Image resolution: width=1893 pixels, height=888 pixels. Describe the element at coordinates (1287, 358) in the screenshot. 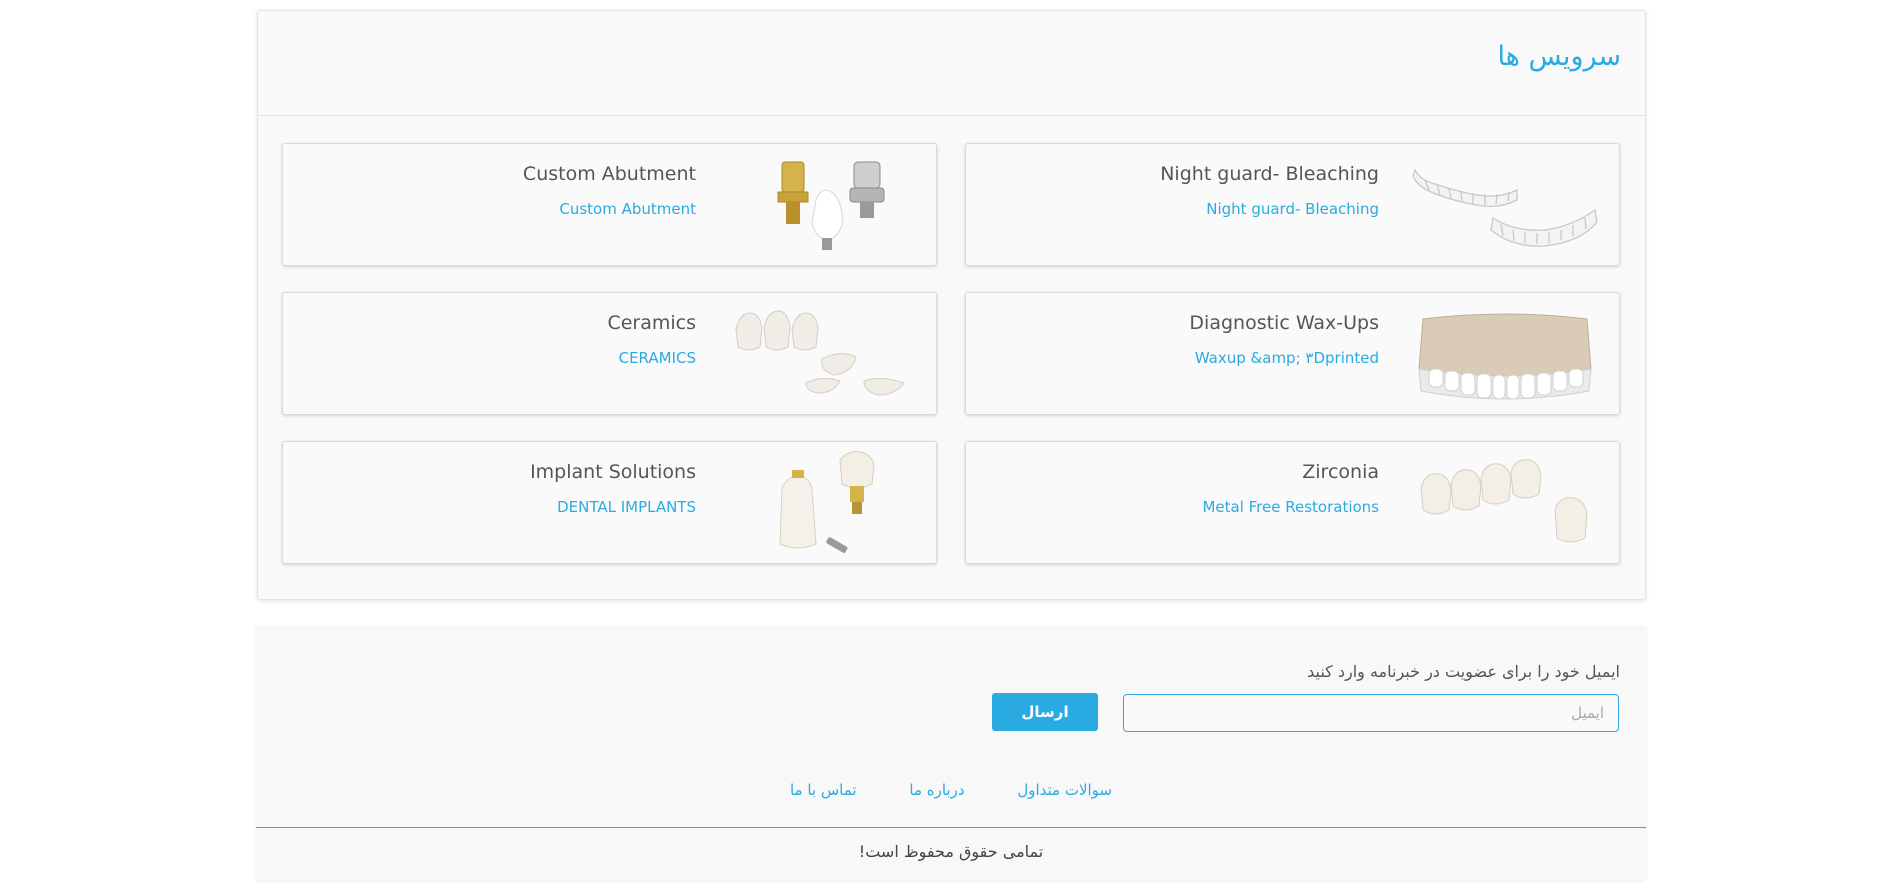

I see `card-subtitle: Waxup &amp; ۳Dprinted` at that location.